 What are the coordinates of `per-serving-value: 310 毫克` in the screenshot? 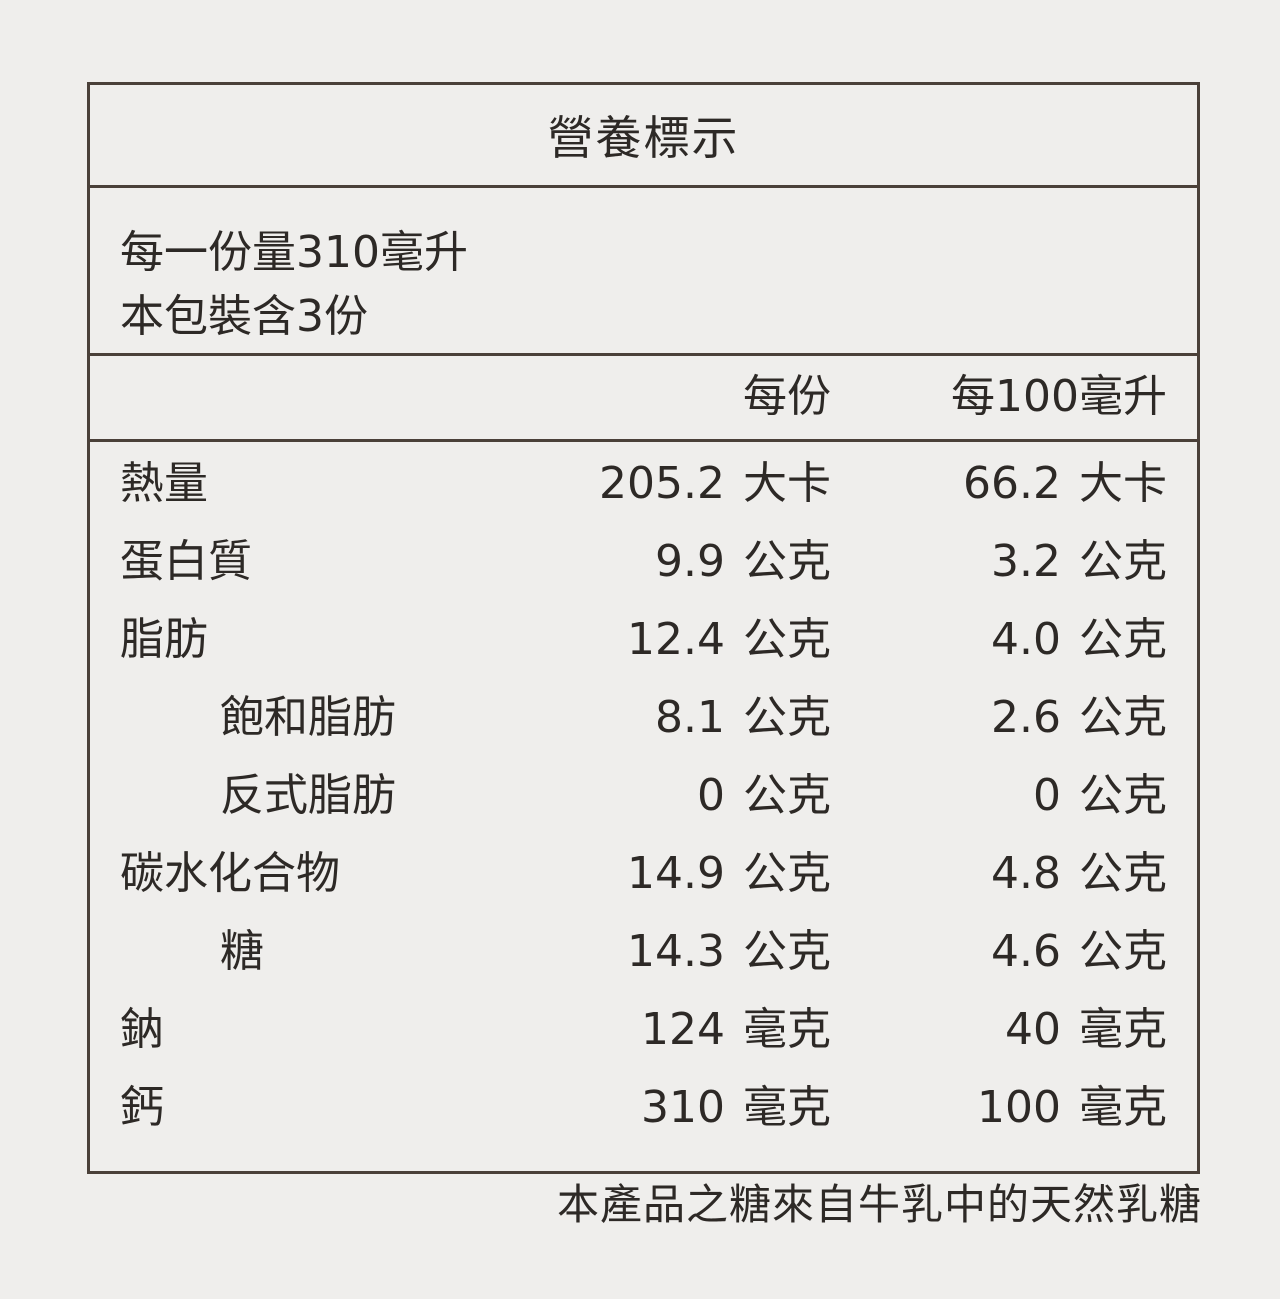 It's located at (736, 1108).